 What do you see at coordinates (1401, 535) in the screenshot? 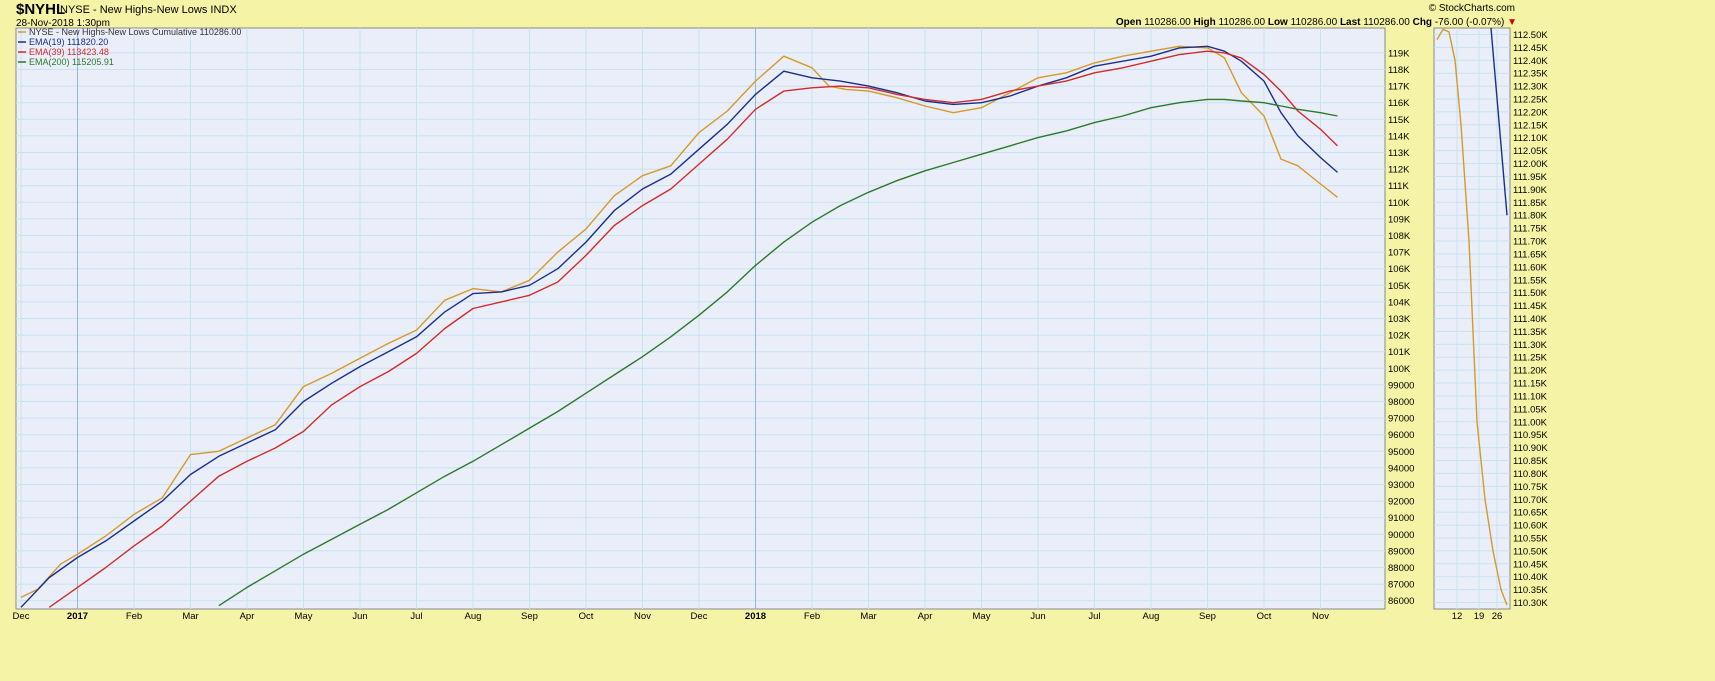
I see `y-tick-label: 90000` at bounding box center [1401, 535].